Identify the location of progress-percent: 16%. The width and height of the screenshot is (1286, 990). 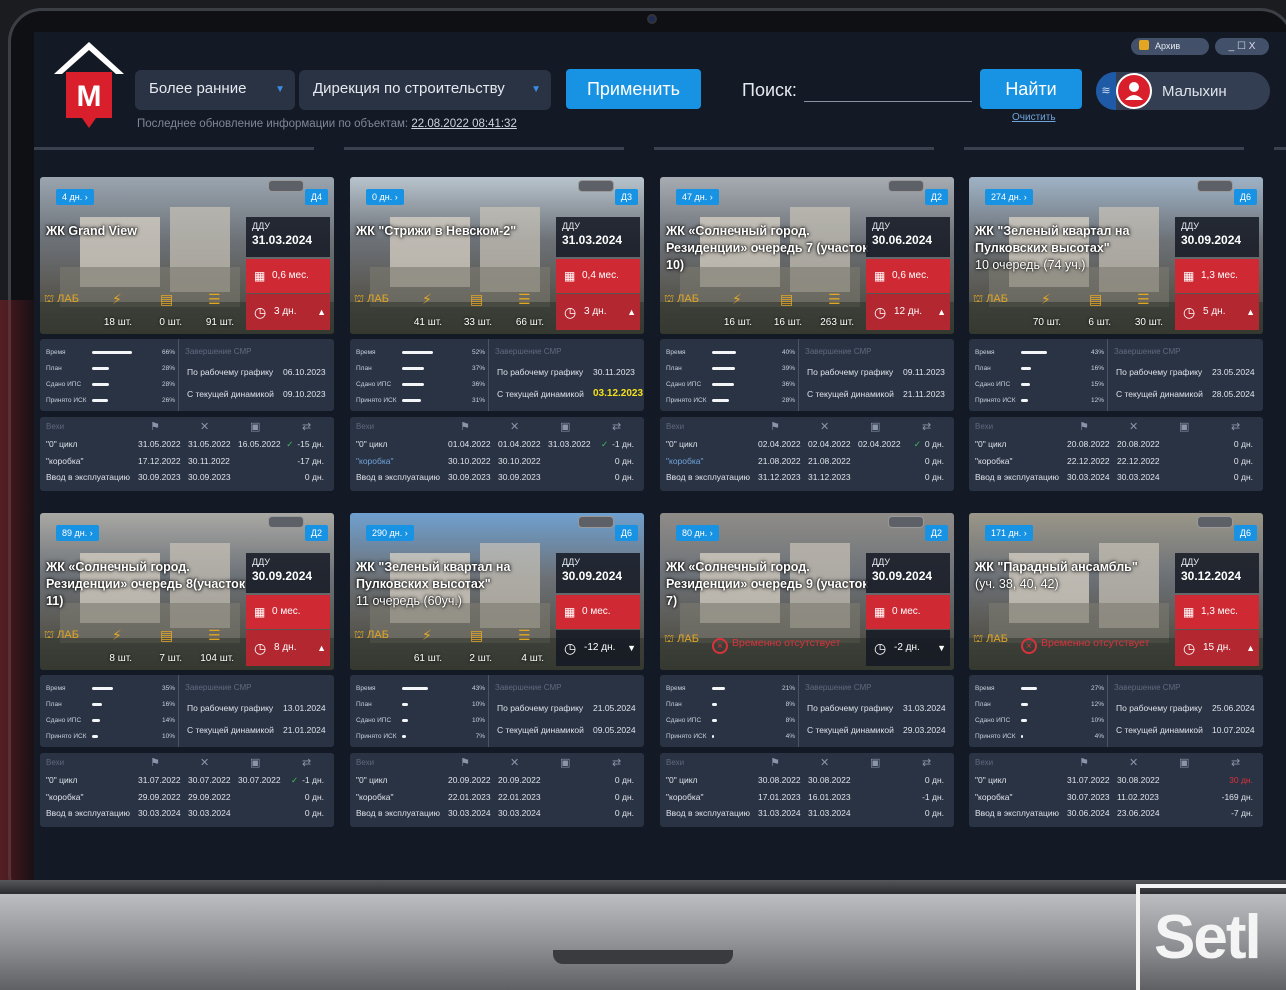
(168, 704).